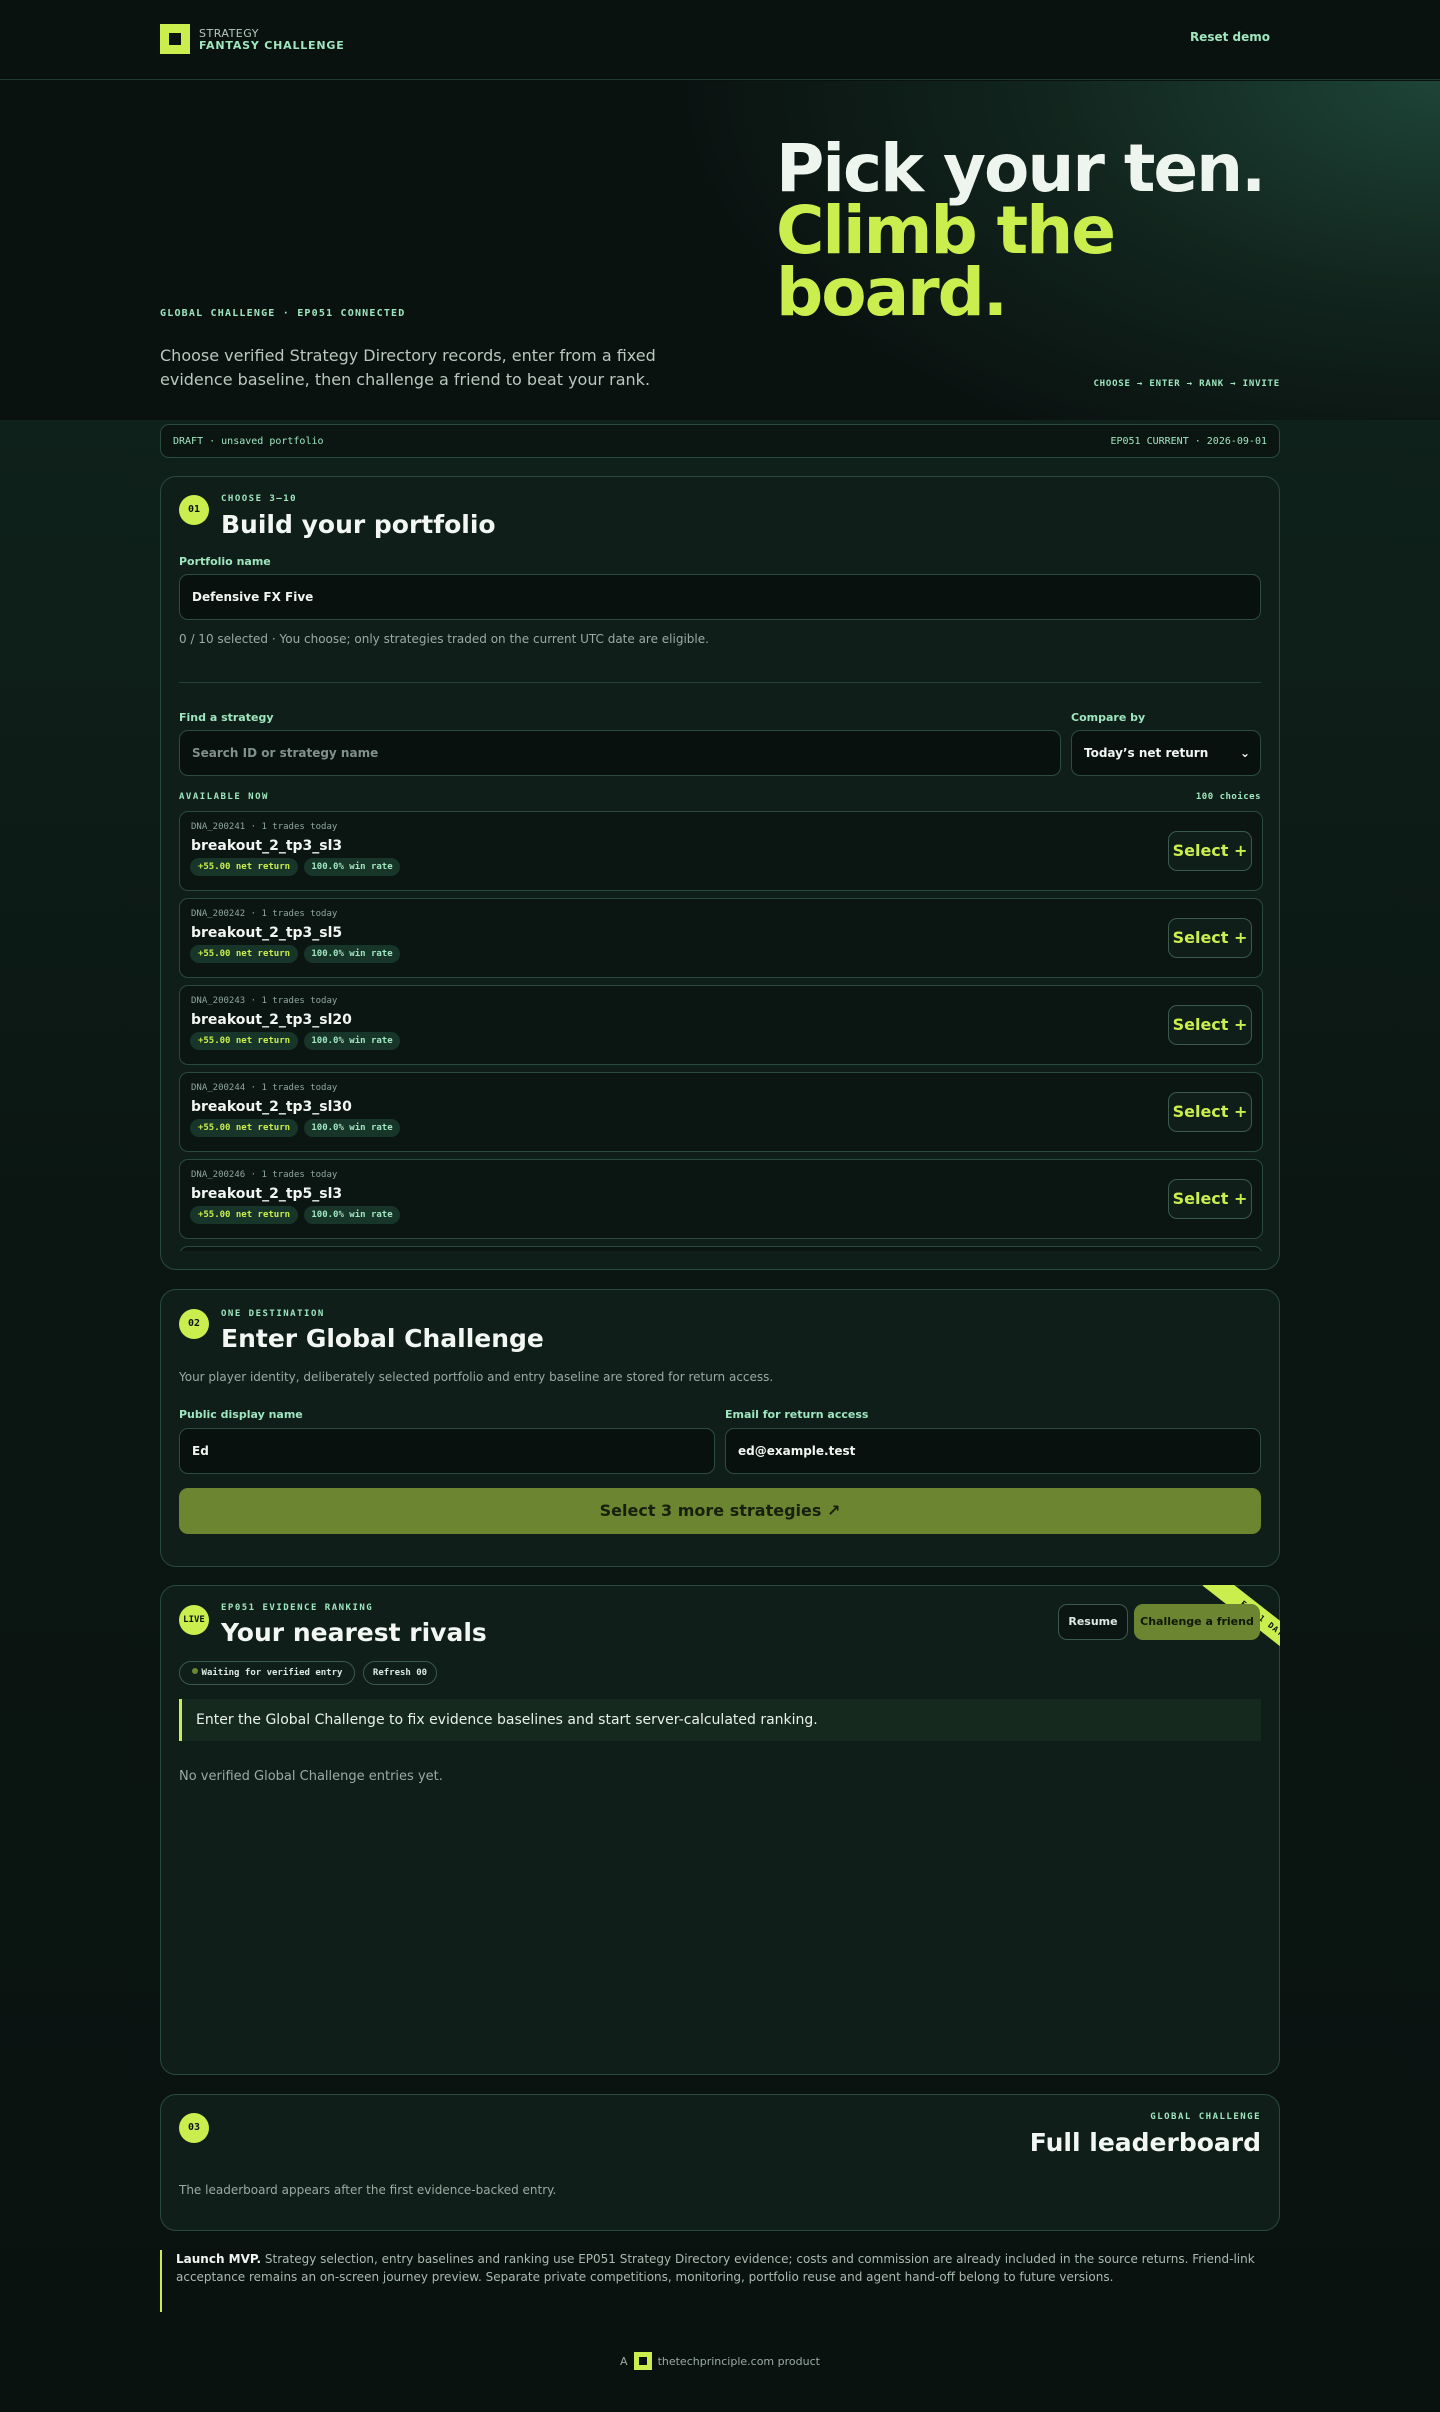 The image size is (1440, 2412). What do you see at coordinates (1197, 1622) in the screenshot?
I see `challenge-friend-button: Challenge a friend` at bounding box center [1197, 1622].